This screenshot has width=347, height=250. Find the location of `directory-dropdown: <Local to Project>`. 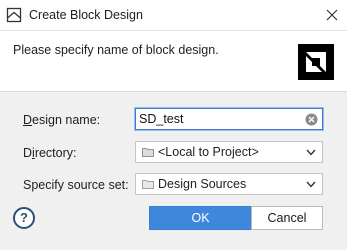

directory-dropdown: <Local to Project> is located at coordinates (229, 152).